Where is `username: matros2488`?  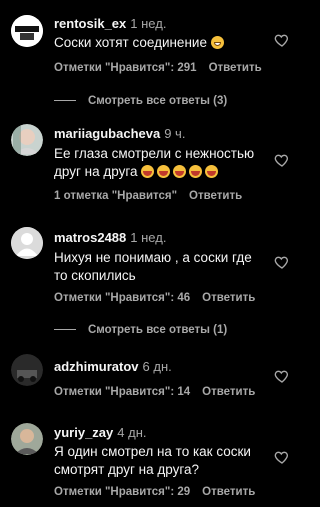
username: matros2488 is located at coordinates (90, 237).